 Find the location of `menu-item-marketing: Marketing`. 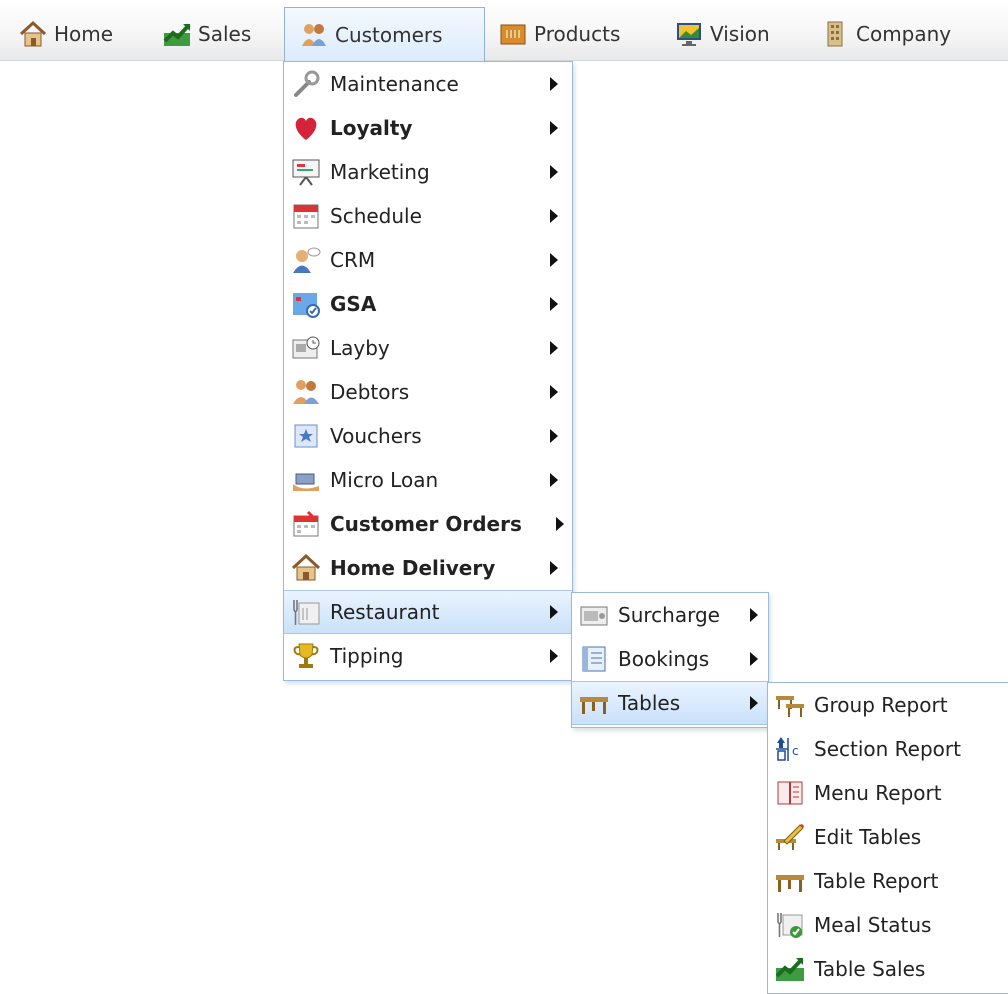

menu-item-marketing: Marketing is located at coordinates (428, 172).